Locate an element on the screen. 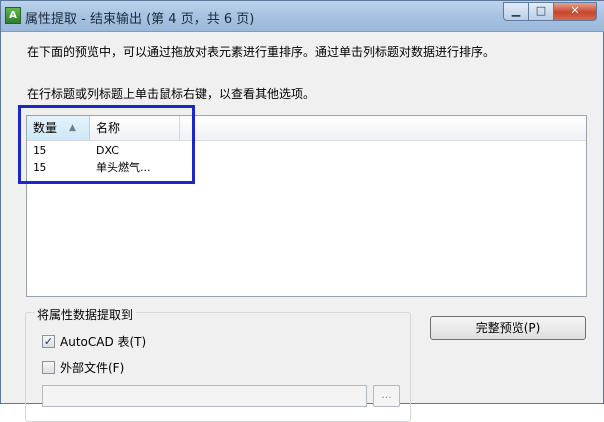  external-file-checkbox: 外部文件(F) is located at coordinates (83, 367).